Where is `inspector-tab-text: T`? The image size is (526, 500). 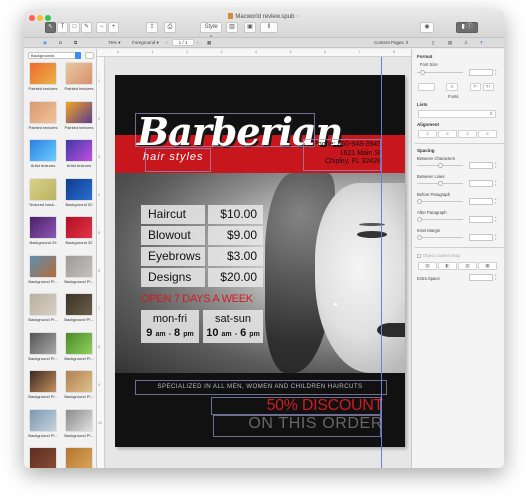
inspector-tab-text: T is located at coordinates (481, 42).